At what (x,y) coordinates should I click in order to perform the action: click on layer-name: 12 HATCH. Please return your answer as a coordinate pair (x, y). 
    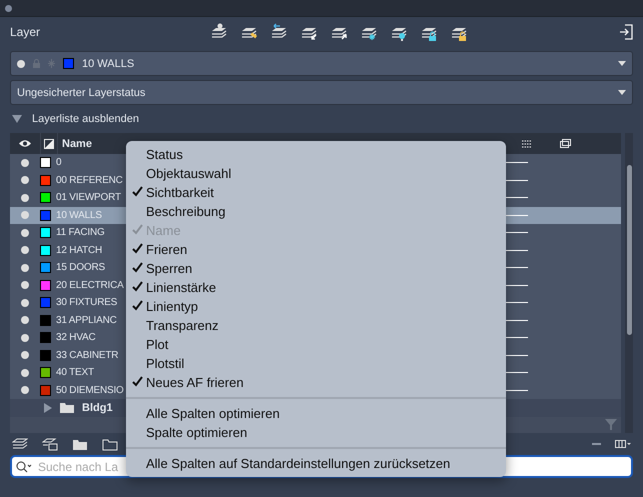
    Looking at the image, I should click on (79, 250).